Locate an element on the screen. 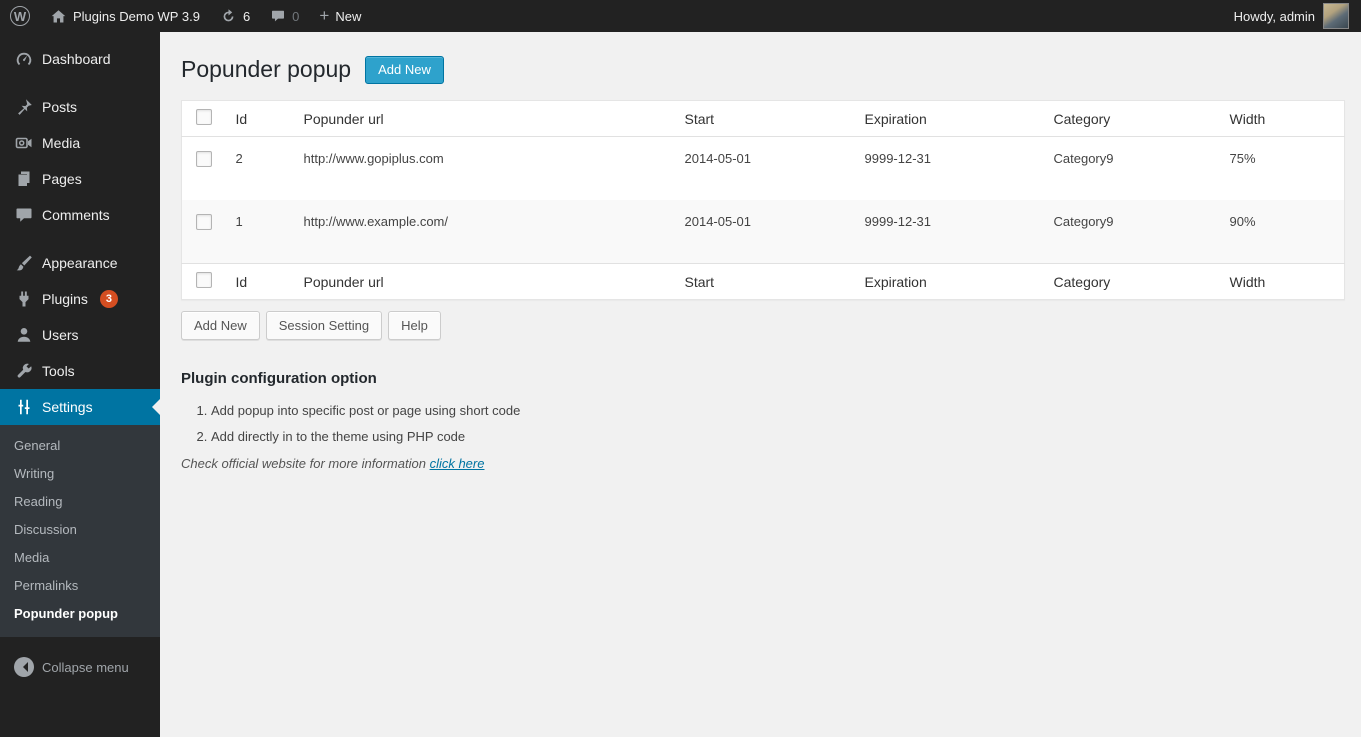 This screenshot has height=737, width=1361. submenu-item-permalinks: Permalinks is located at coordinates (80, 586).